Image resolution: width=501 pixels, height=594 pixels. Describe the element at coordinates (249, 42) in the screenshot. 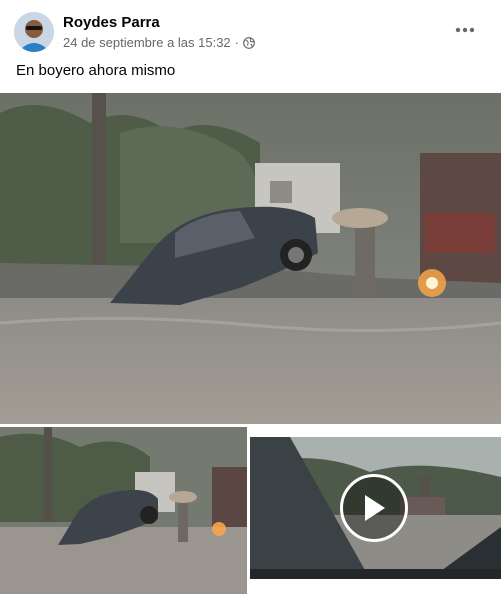

I see `globe-icon` at that location.